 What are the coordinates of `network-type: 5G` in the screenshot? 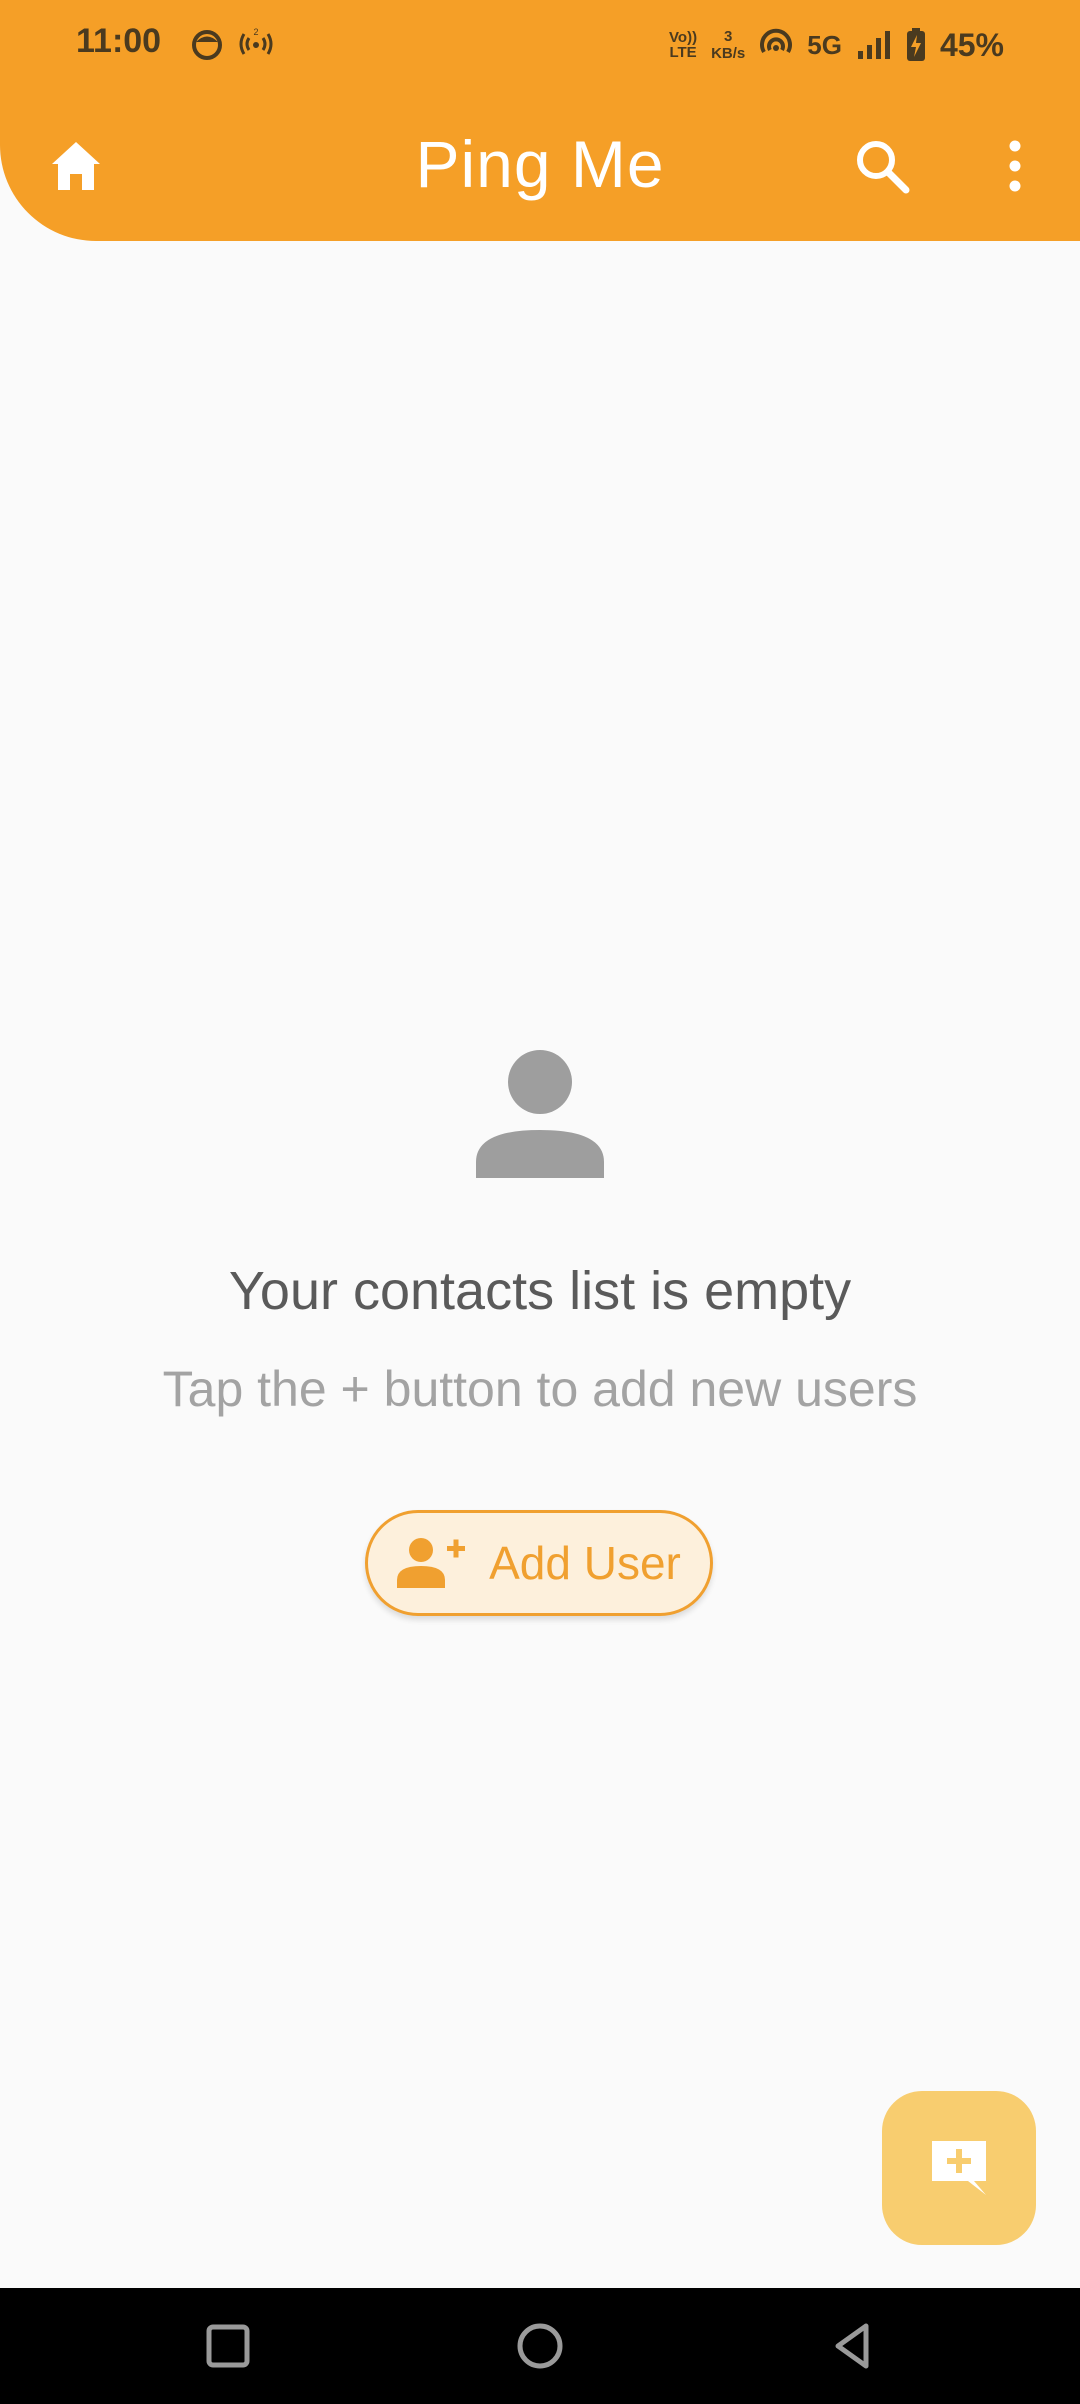 It's located at (824, 44).